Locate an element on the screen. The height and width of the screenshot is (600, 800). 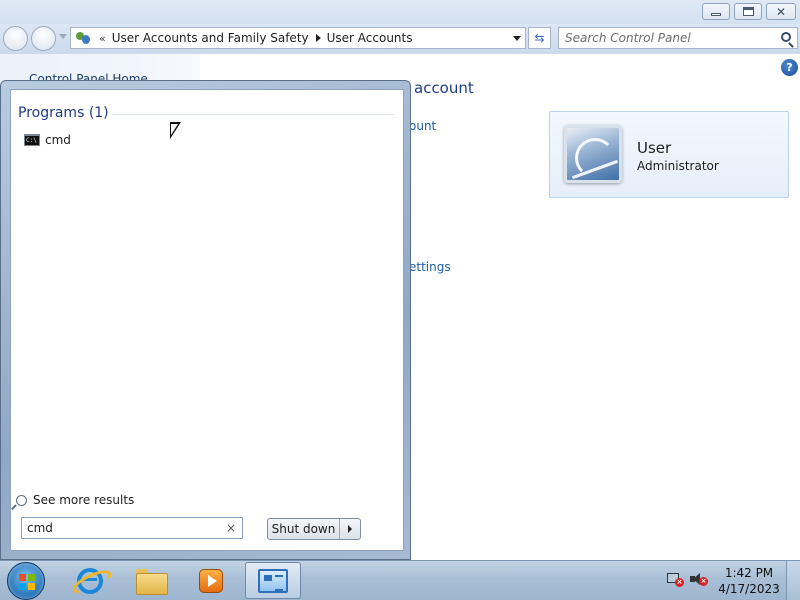
recent-pages-dropdown is located at coordinates (63, 36).